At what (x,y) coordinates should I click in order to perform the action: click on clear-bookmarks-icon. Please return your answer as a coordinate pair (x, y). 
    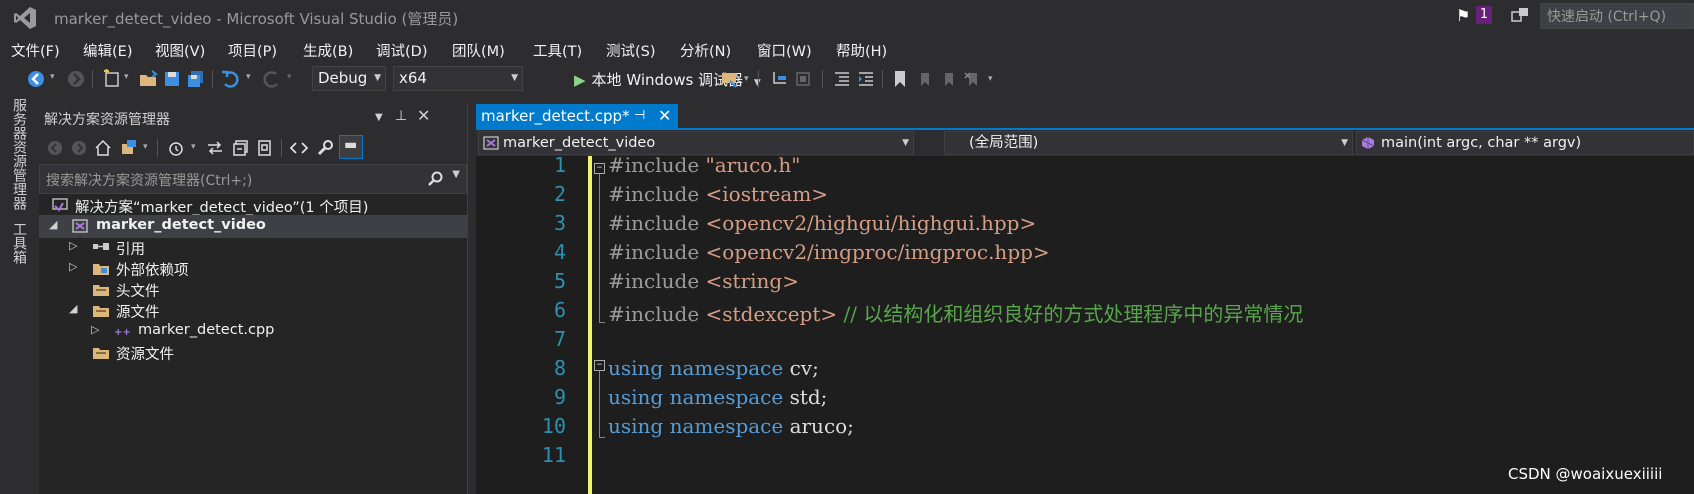
    Looking at the image, I should click on (972, 79).